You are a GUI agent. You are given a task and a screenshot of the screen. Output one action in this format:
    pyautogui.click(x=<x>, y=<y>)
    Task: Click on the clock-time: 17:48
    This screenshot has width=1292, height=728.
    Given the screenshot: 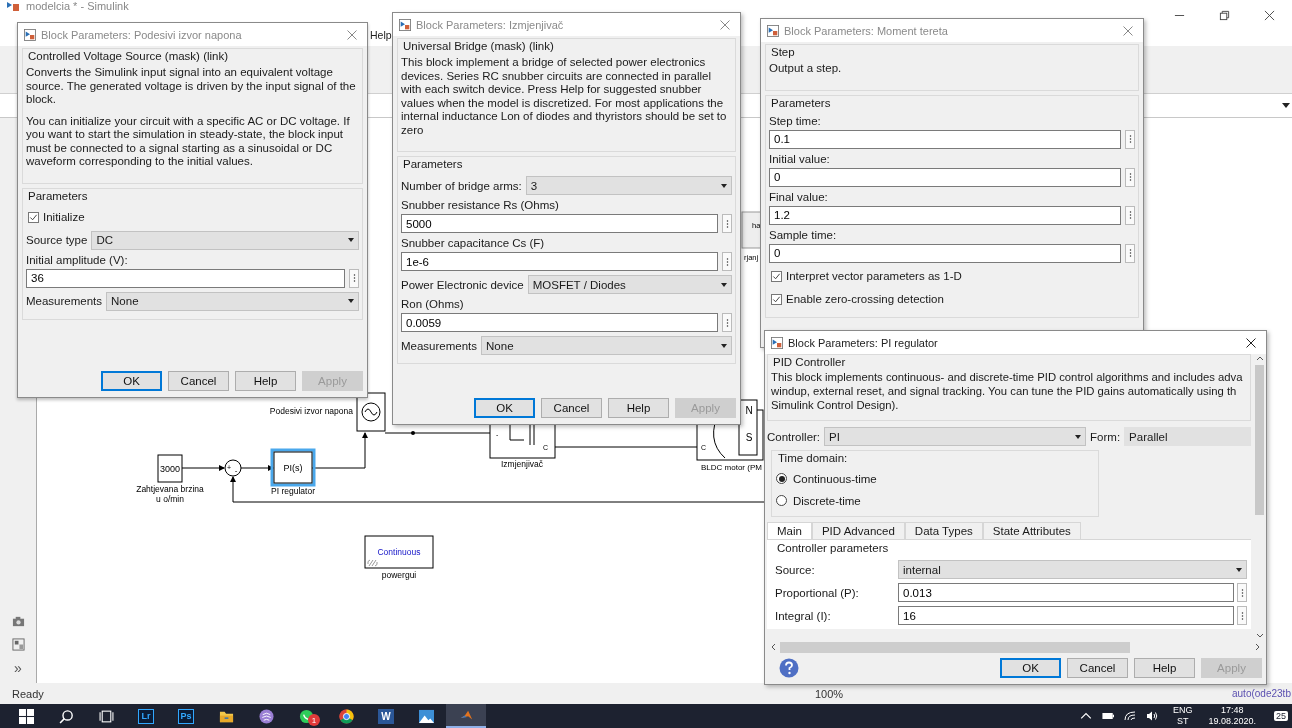 What is the action you would take?
    pyautogui.click(x=1232, y=710)
    